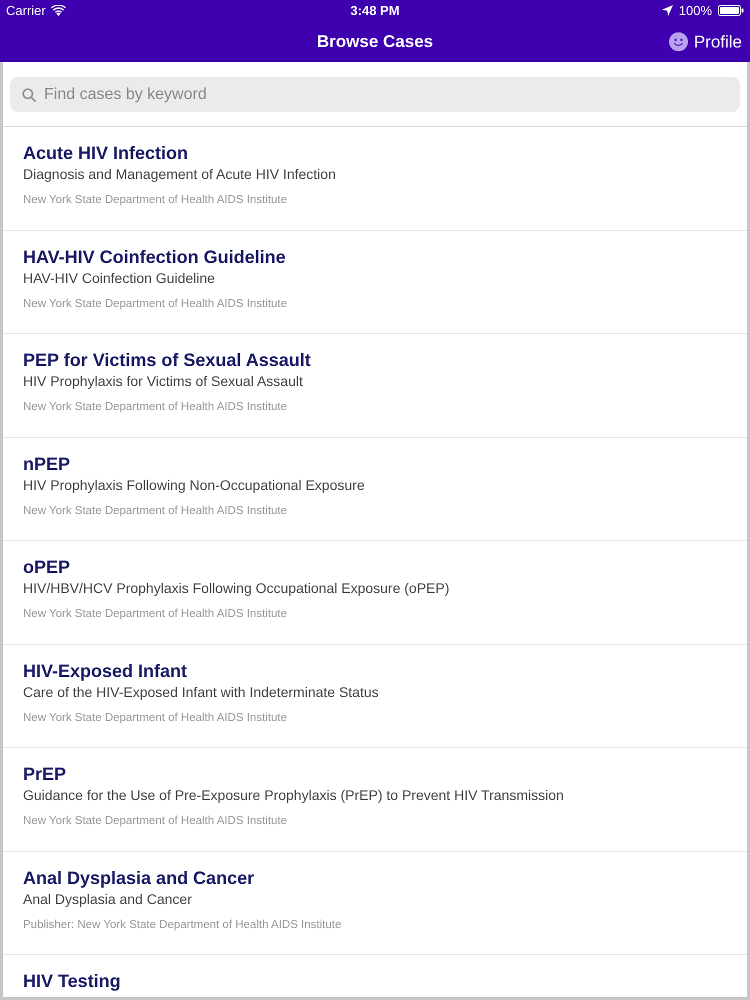 Image resolution: width=750 pixels, height=1000 pixels. What do you see at coordinates (179, 174) in the screenshot?
I see `case-subtitle: Diagnosis and Management of Acute HIV Infection` at bounding box center [179, 174].